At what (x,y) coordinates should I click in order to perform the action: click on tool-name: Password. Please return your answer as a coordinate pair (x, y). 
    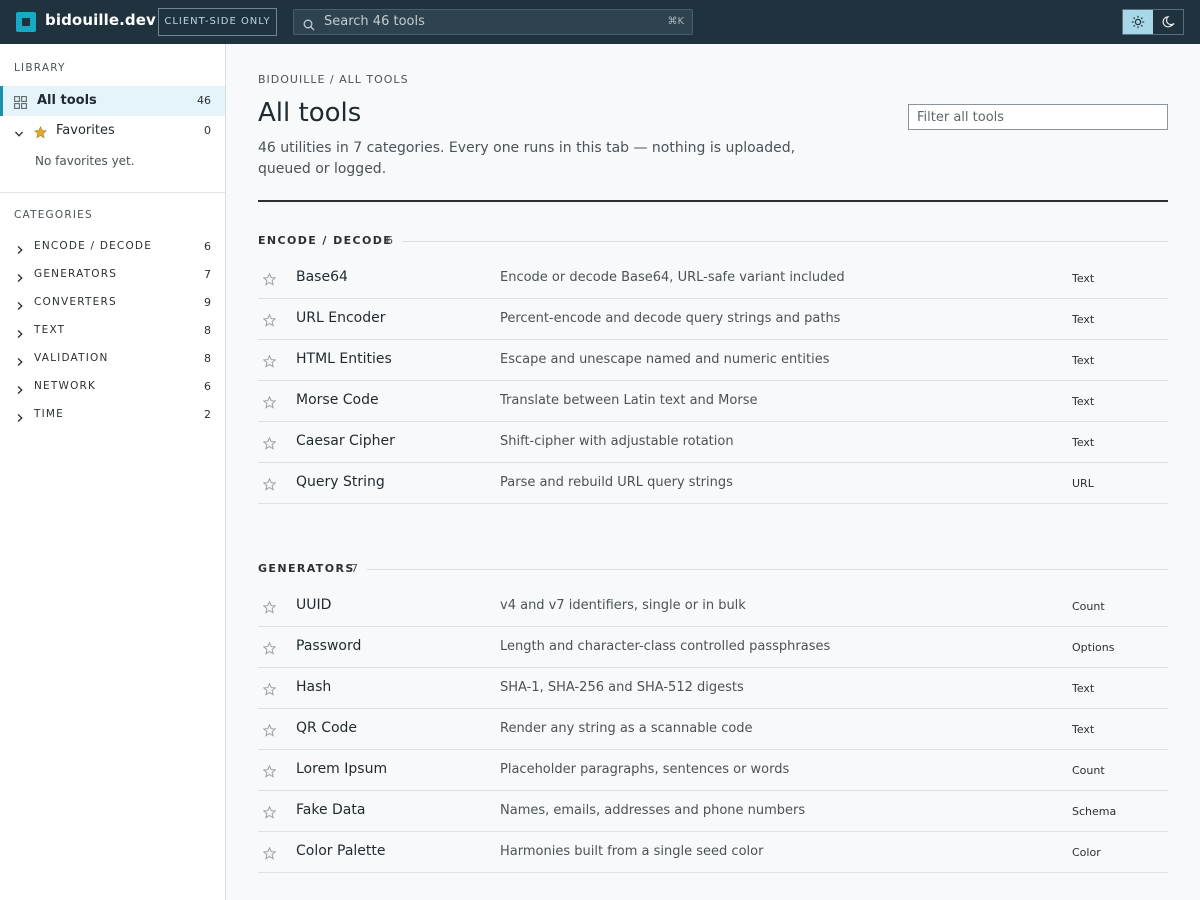
    Looking at the image, I should click on (328, 646).